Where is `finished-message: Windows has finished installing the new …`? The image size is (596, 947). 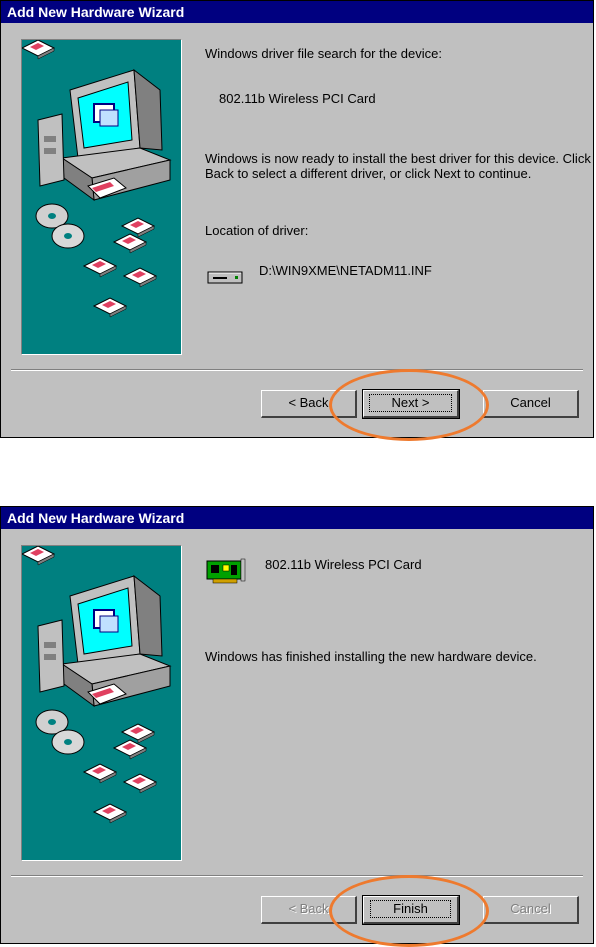 finished-message: Windows has finished installing the new … is located at coordinates (371, 656).